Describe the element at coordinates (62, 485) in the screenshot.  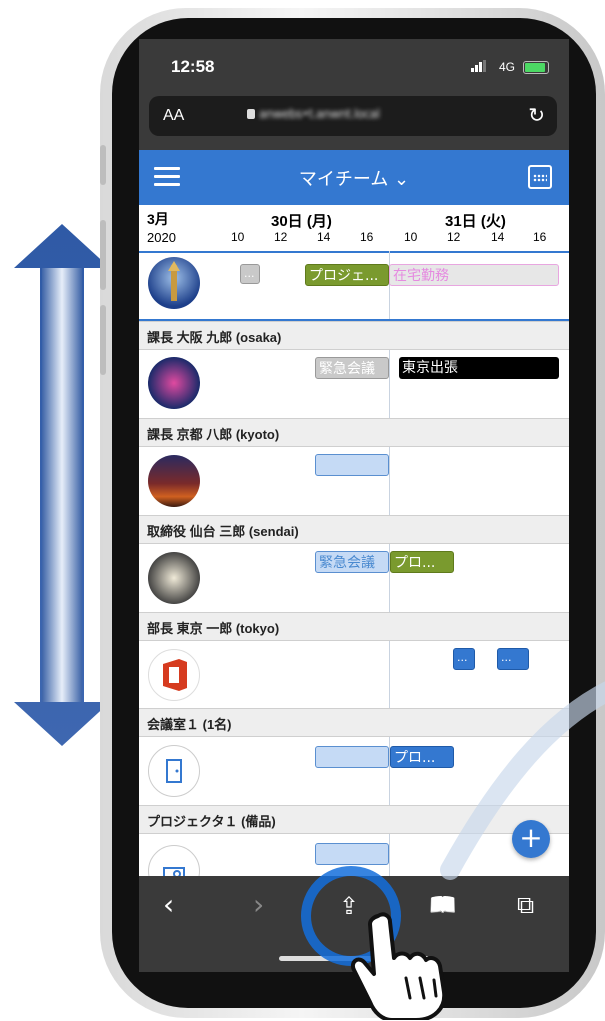
I see `scroll-arrow-icon` at that location.